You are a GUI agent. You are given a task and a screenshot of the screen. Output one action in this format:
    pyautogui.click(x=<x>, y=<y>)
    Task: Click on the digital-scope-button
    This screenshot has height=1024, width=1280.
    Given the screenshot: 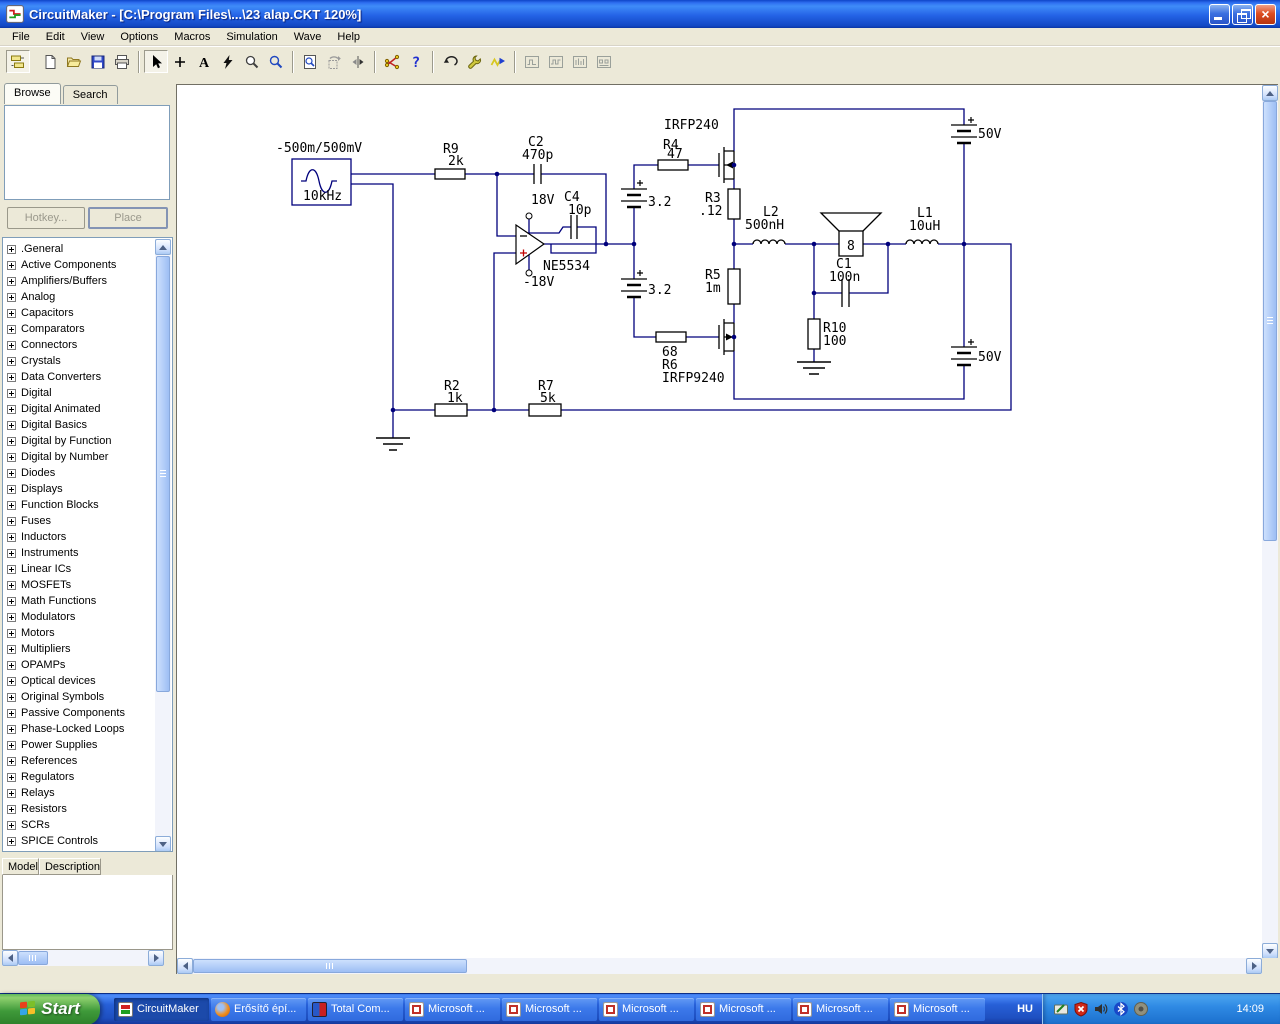 What is the action you would take?
    pyautogui.click(x=556, y=61)
    